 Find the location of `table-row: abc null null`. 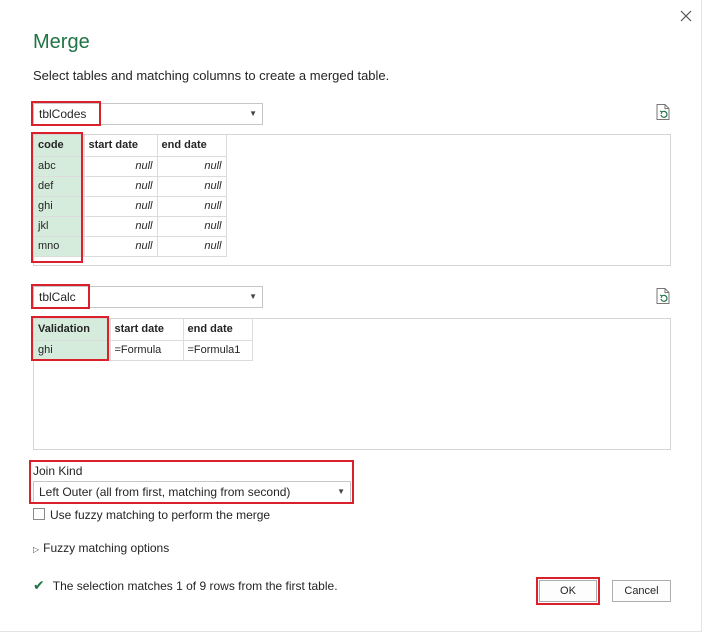

table-row: abc null null is located at coordinates (130, 166).